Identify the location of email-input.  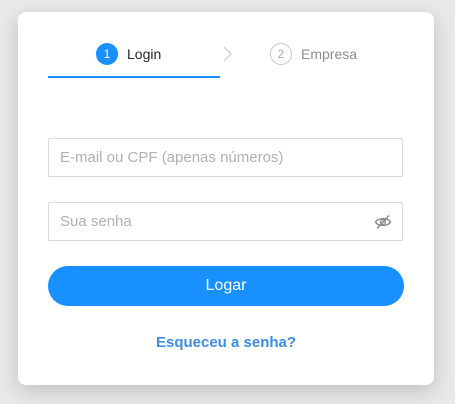
(225, 157).